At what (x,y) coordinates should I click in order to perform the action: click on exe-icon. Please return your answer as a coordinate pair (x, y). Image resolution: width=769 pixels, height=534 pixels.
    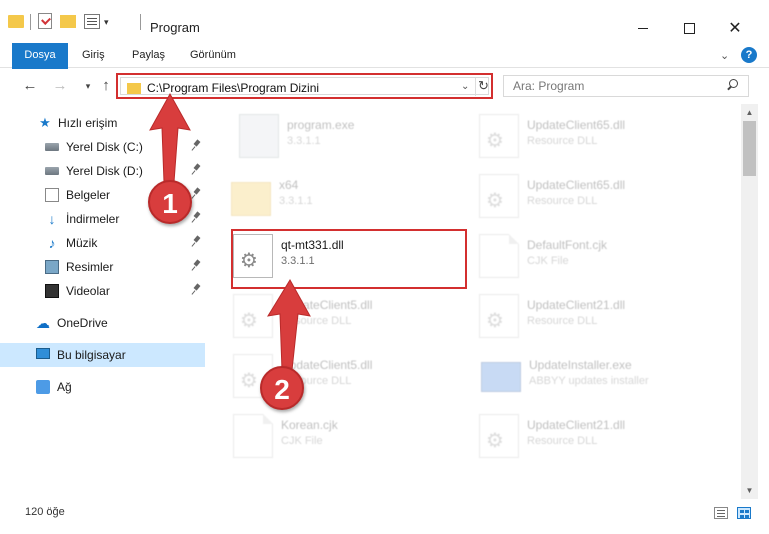
    Looking at the image, I should click on (259, 136).